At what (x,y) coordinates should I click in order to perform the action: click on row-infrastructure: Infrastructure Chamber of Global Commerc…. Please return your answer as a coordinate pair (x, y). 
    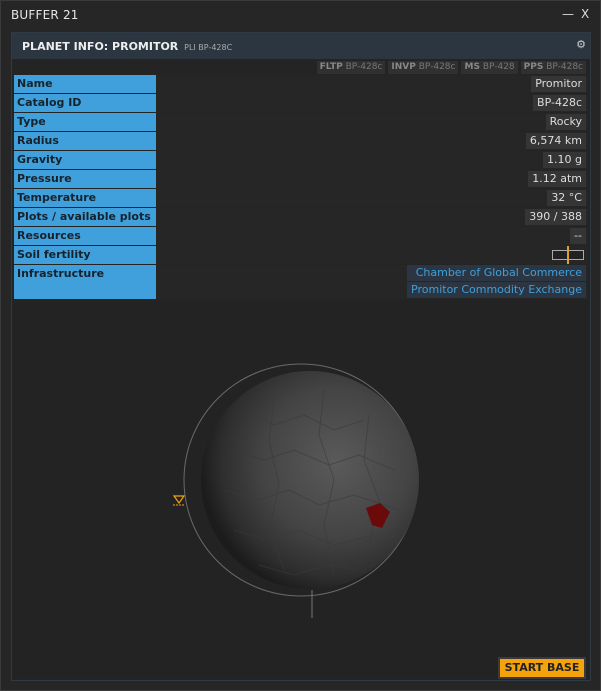
    Looking at the image, I should click on (301, 282).